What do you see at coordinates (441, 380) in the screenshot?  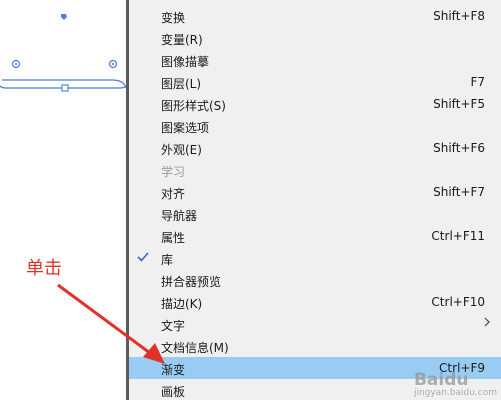 I see `watermark-text: Baidu` at bounding box center [441, 380].